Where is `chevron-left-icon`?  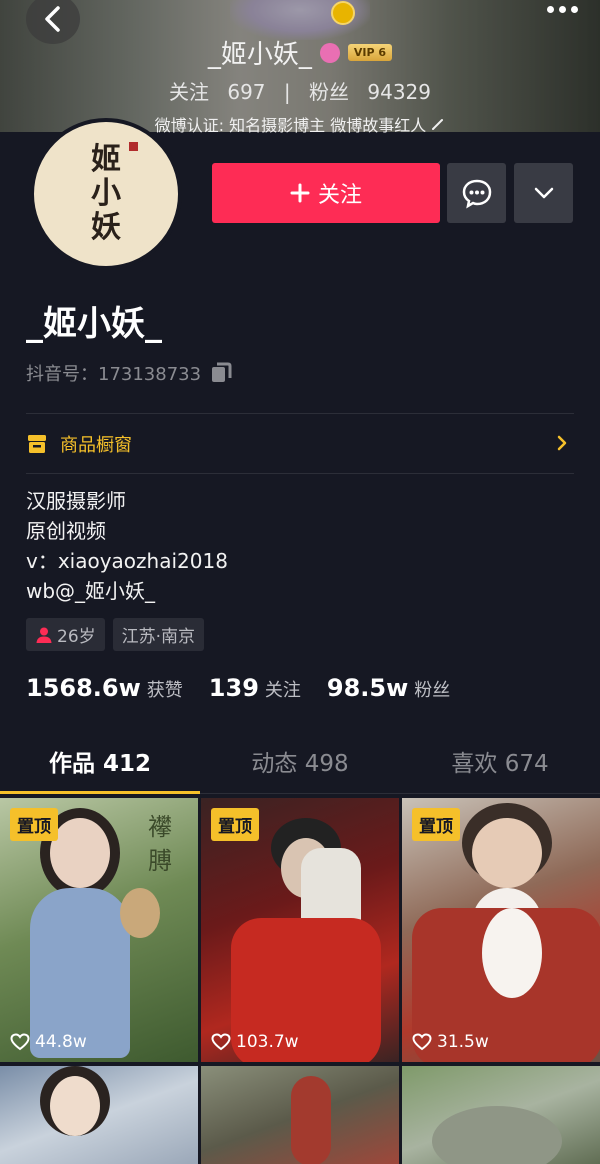
chevron-left-icon is located at coordinates (52, 19).